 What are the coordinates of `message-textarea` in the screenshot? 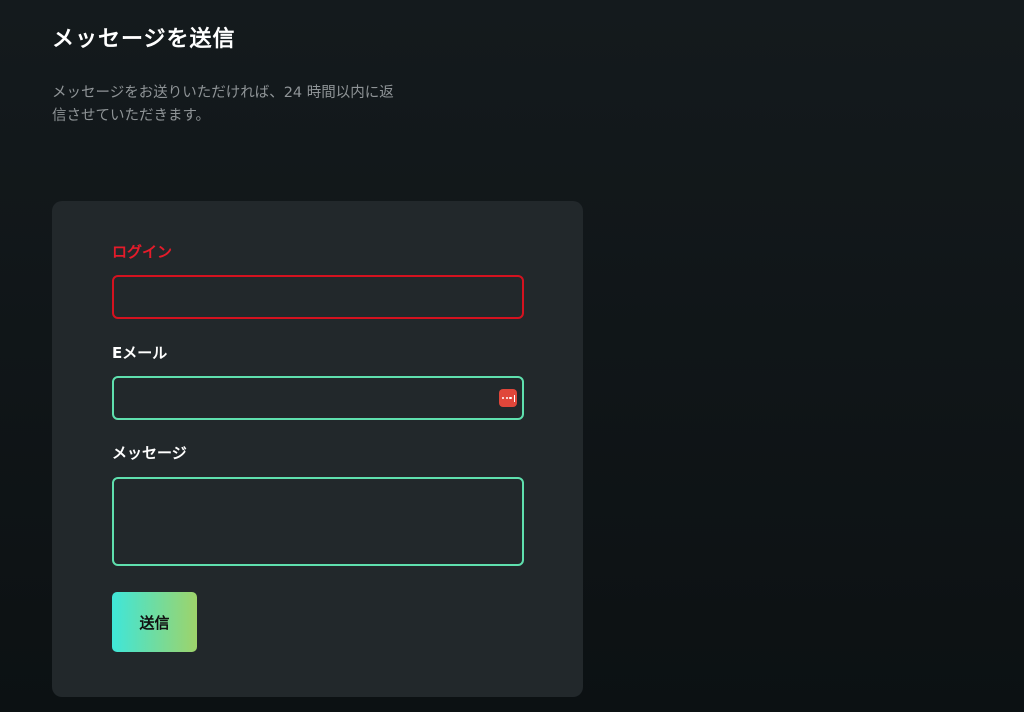 It's located at (318, 521).